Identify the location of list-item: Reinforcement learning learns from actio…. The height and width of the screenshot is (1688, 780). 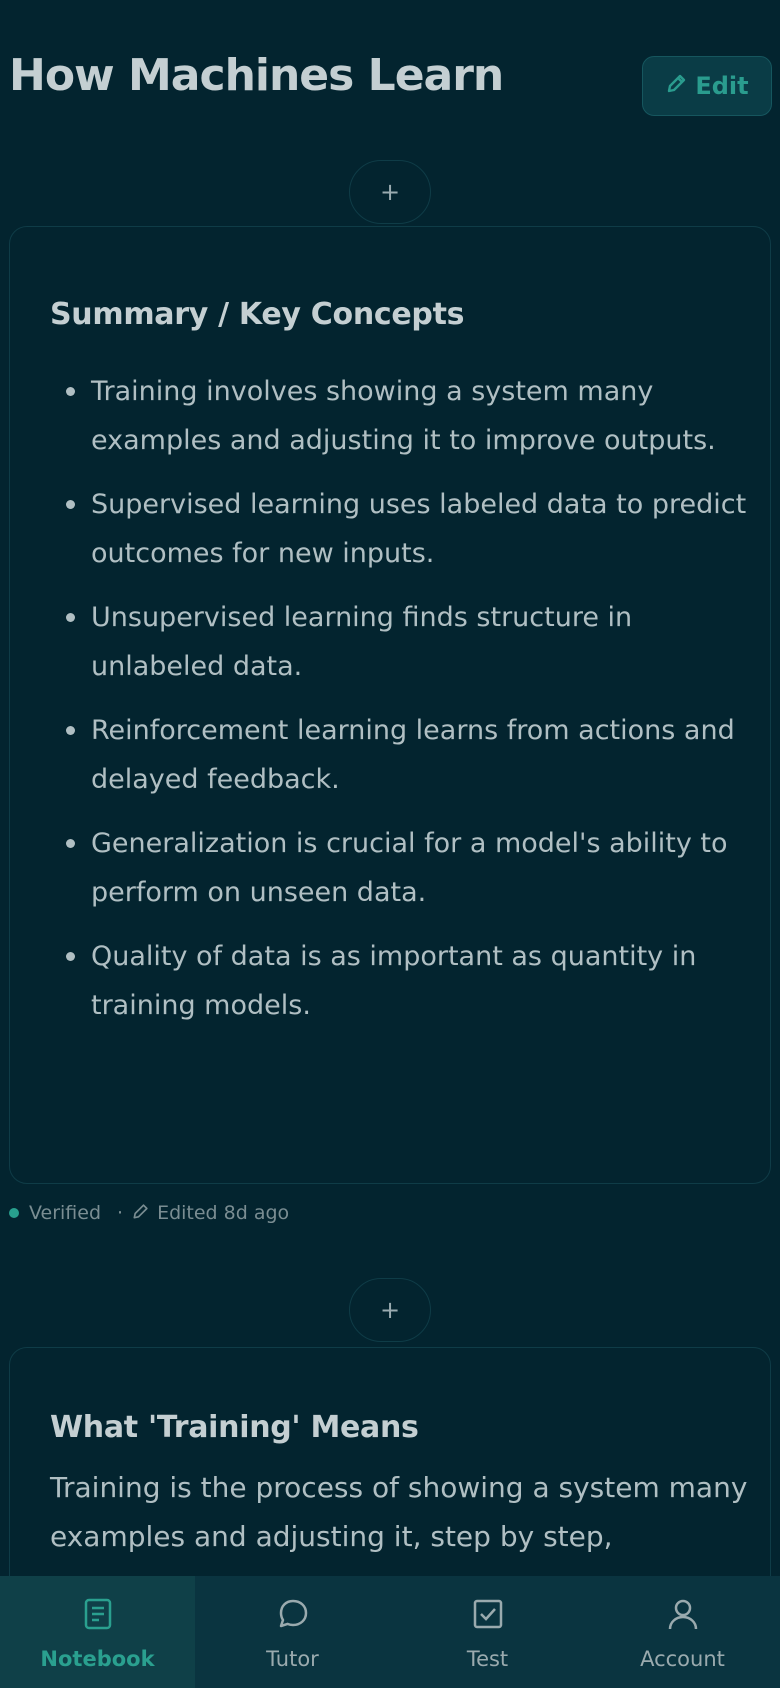
(400, 755).